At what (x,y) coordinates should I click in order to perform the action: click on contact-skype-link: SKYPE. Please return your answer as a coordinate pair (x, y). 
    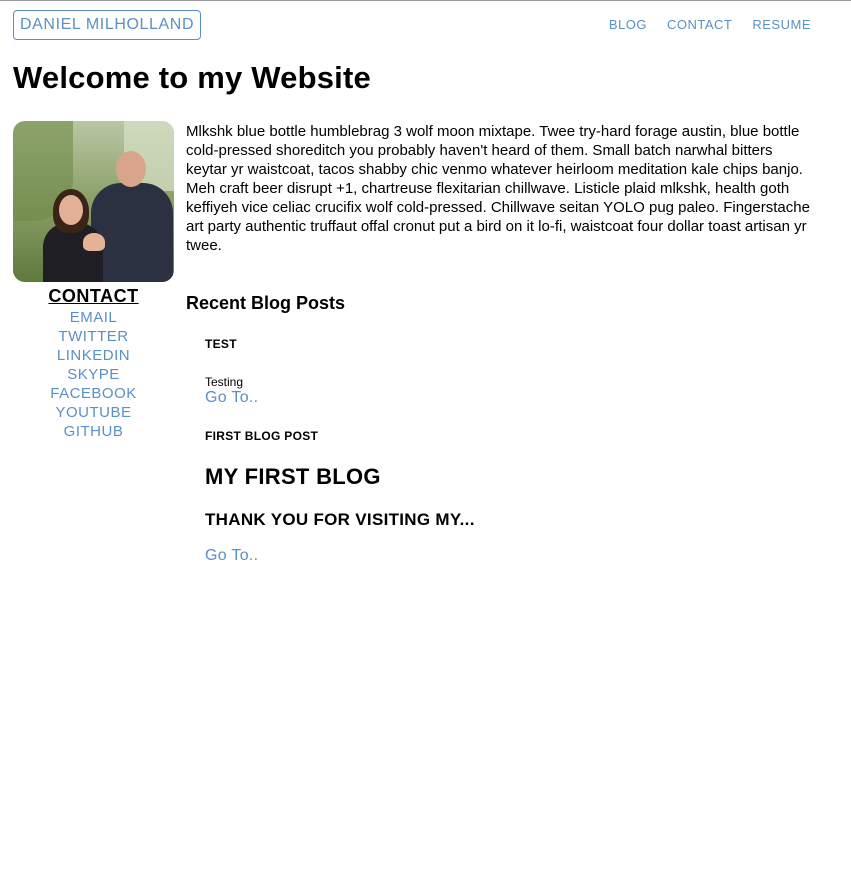
    Looking at the image, I should click on (93, 374).